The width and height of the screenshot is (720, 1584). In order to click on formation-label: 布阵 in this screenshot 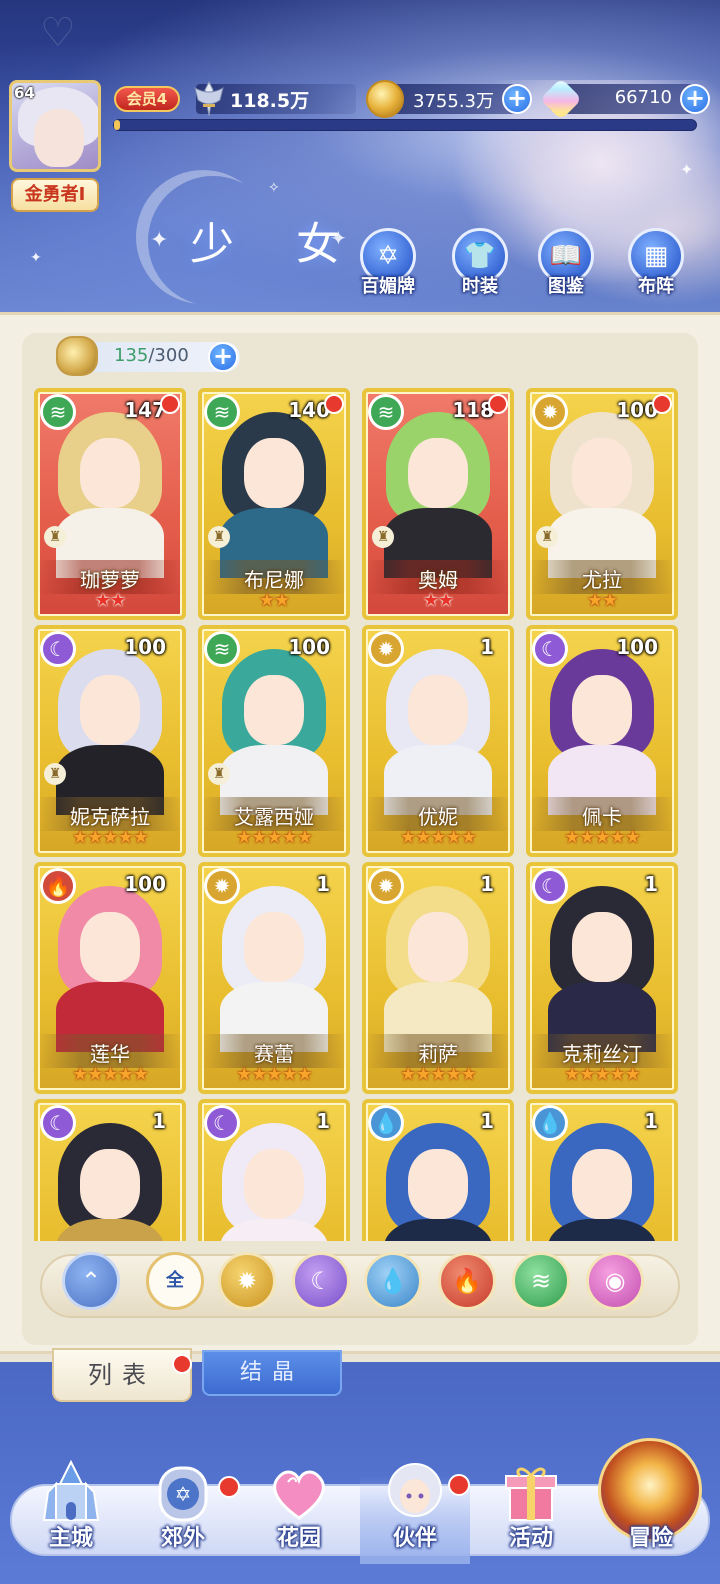, I will do `click(656, 286)`.